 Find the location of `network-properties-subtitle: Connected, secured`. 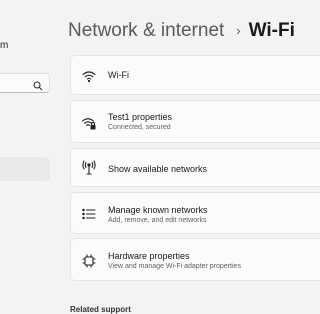

network-properties-subtitle: Connected, secured is located at coordinates (139, 127).